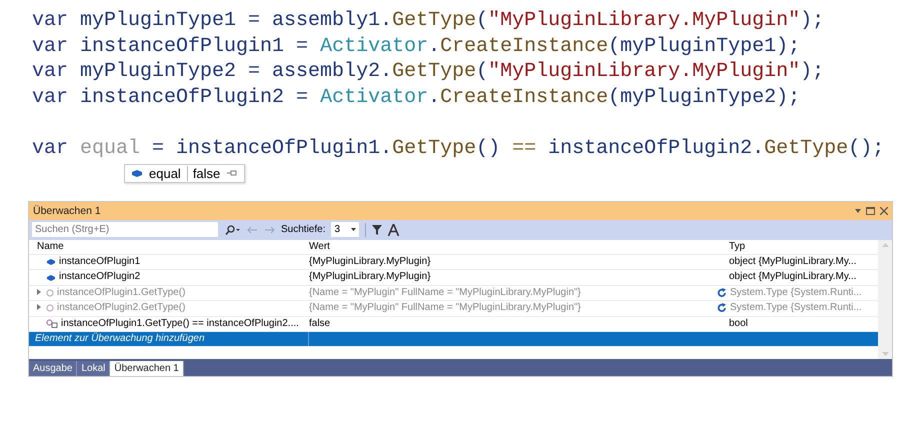 The image size is (915, 433). What do you see at coordinates (394, 230) in the screenshot?
I see `letter-a-icon` at bounding box center [394, 230].